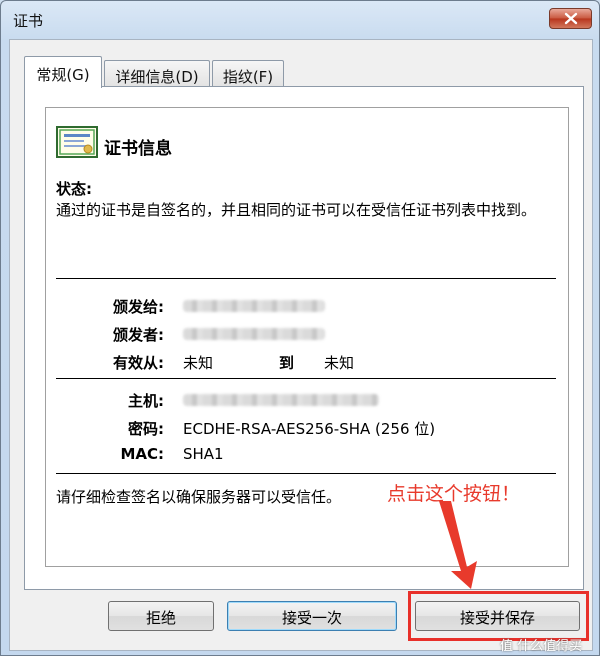 This screenshot has width=600, height=656. I want to click on annotation-arrow, so click(458, 545).